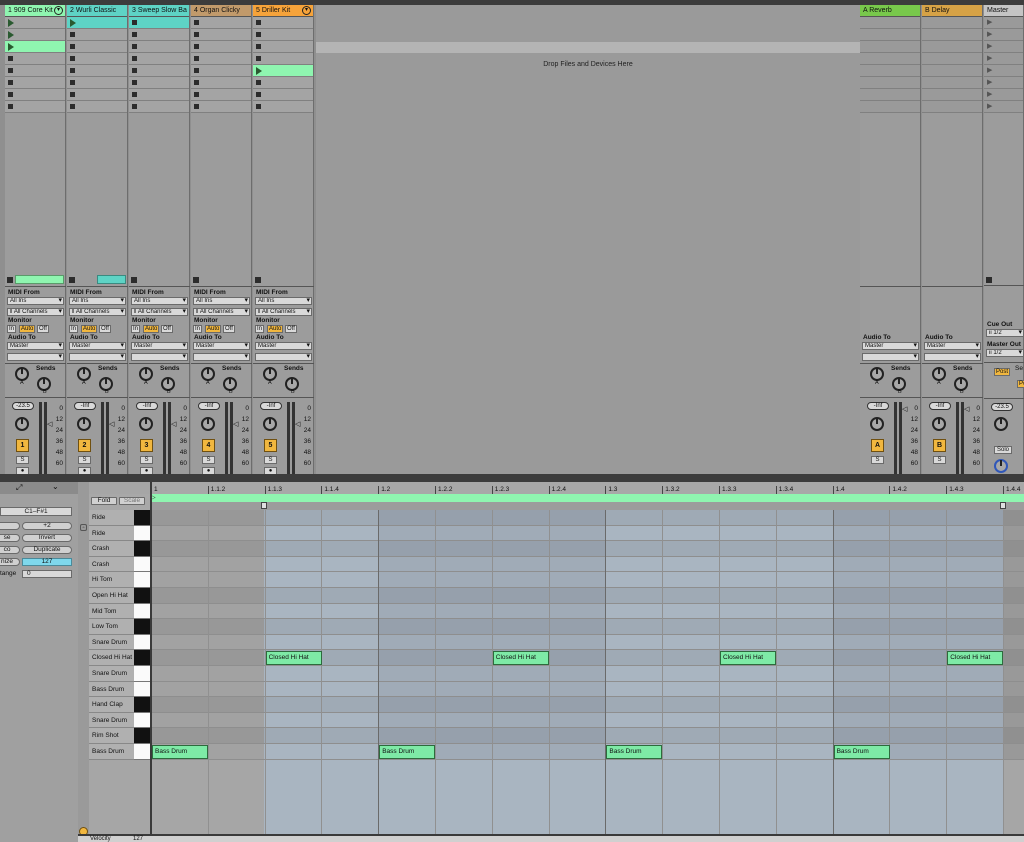 Image resolution: width=1024 pixels, height=842 pixels. Describe the element at coordinates (1005, 353) in the screenshot. I see `master-out-select: ii 1/2` at that location.